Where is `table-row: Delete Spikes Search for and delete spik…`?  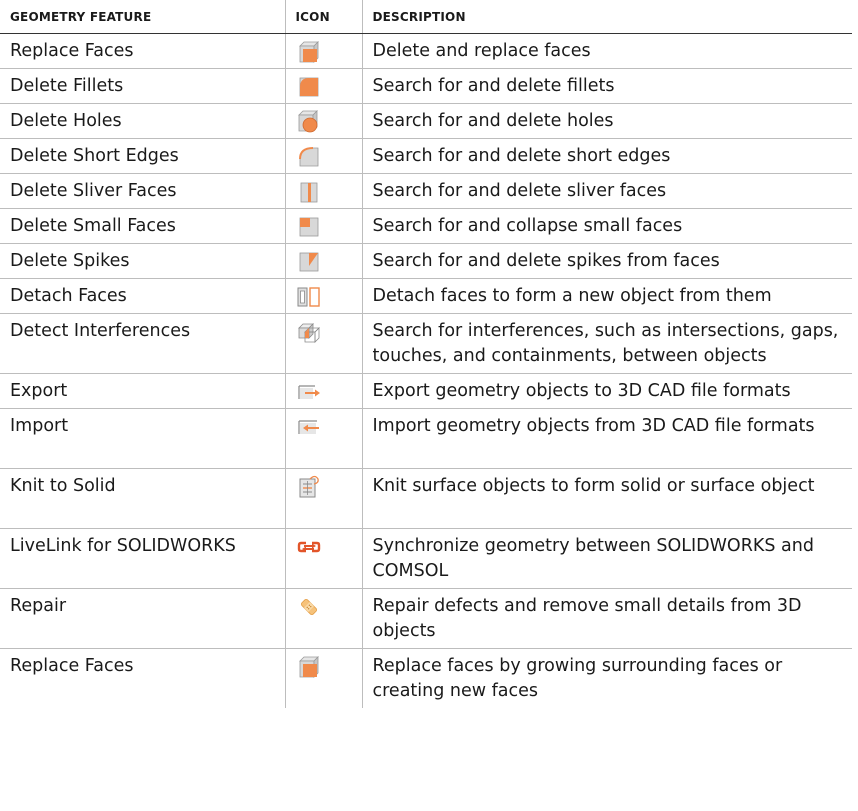
table-row: Delete Spikes Search for and delete spik… is located at coordinates (426, 261).